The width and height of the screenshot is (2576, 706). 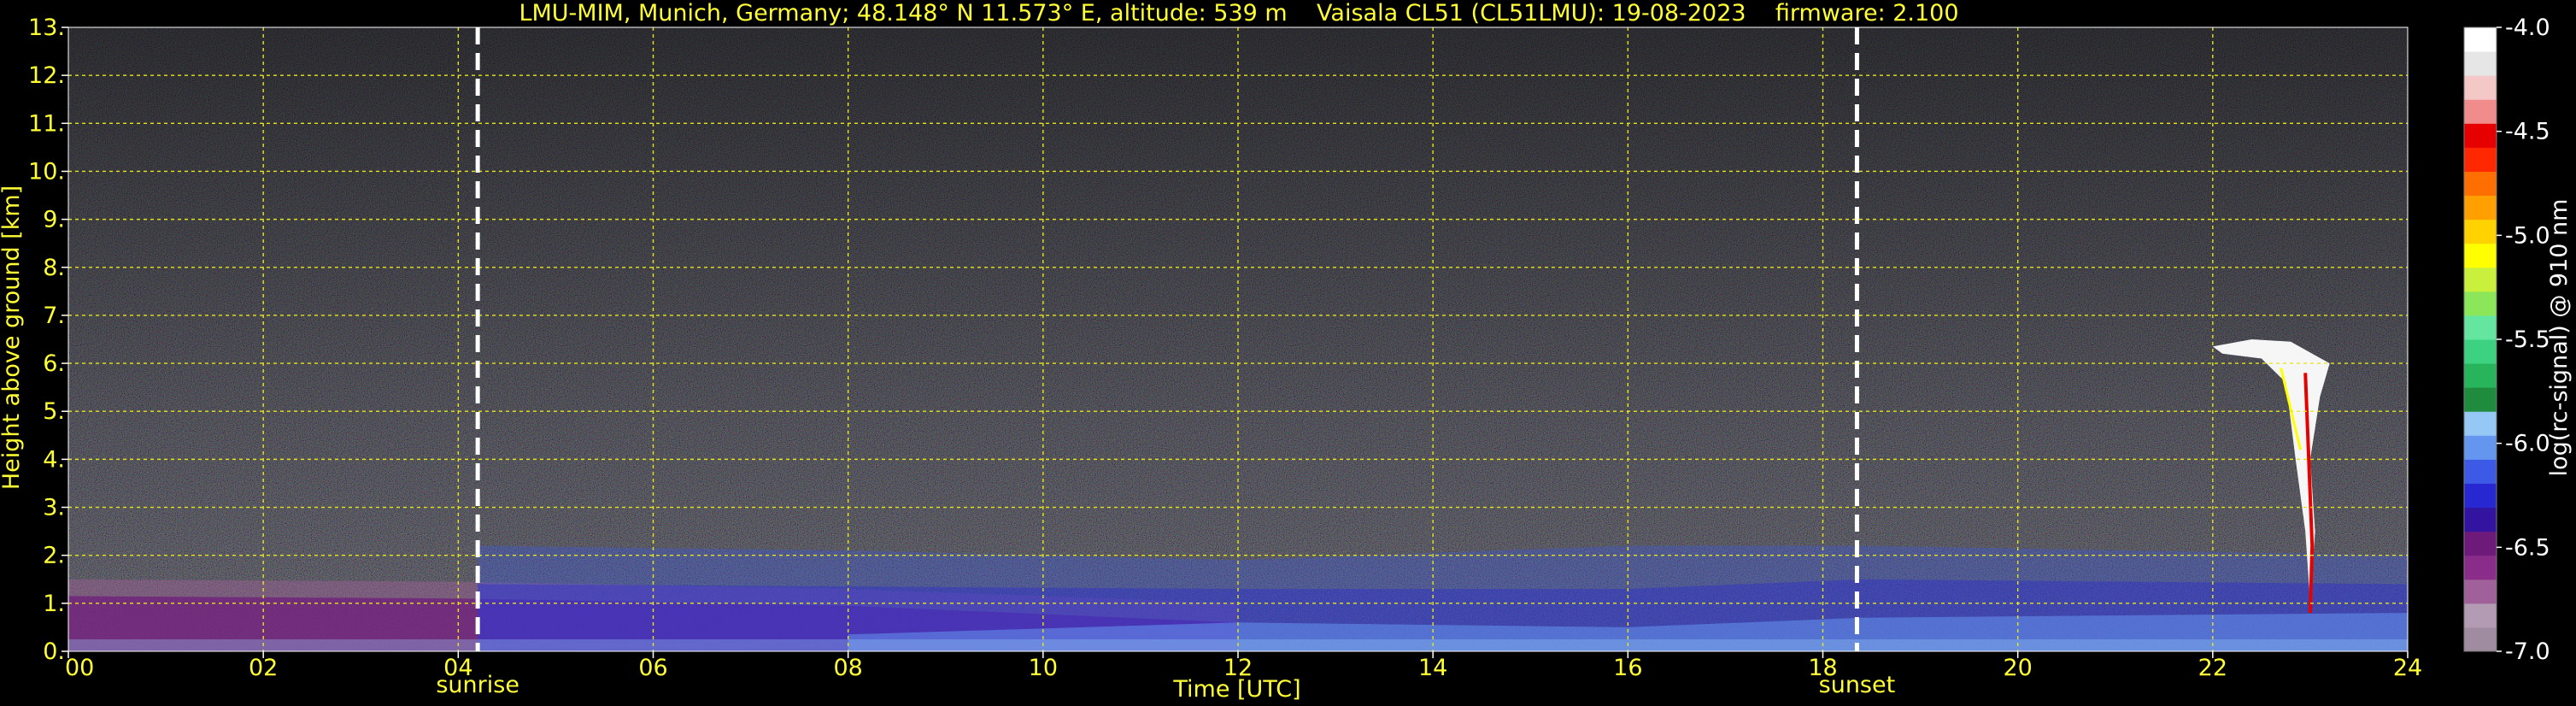 I want to click on colorbar-label: log(rc-signal) @ 910 nm, so click(x=2559, y=338).